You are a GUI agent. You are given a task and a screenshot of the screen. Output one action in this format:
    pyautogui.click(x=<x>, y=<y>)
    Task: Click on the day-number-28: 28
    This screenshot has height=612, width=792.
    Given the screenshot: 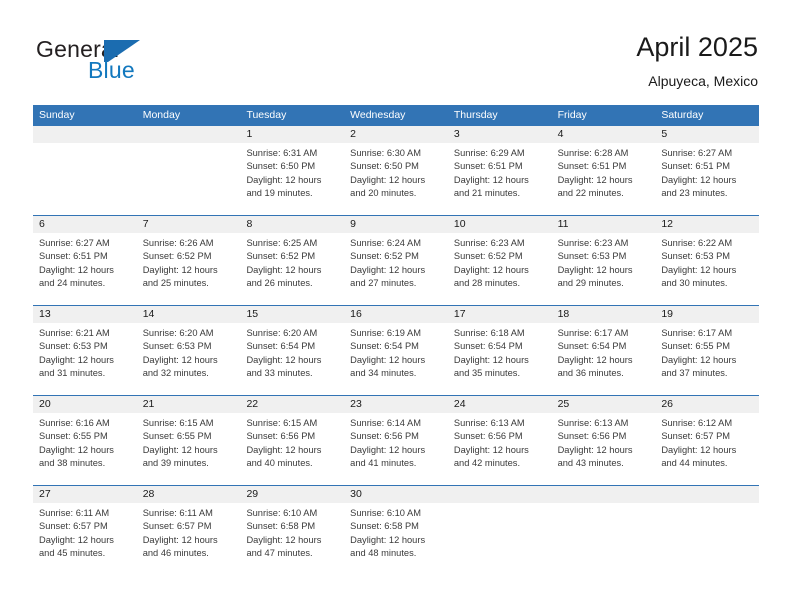 What is the action you would take?
    pyautogui.click(x=189, y=494)
    